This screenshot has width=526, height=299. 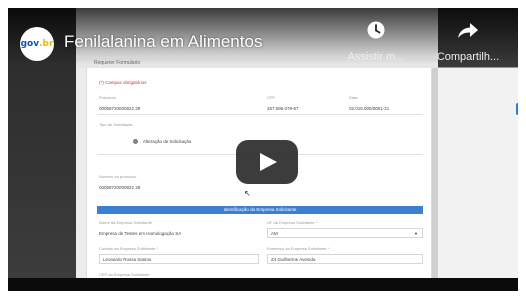 I want to click on contact-input: Leonardo Rossa Santos, so click(x=179, y=259).